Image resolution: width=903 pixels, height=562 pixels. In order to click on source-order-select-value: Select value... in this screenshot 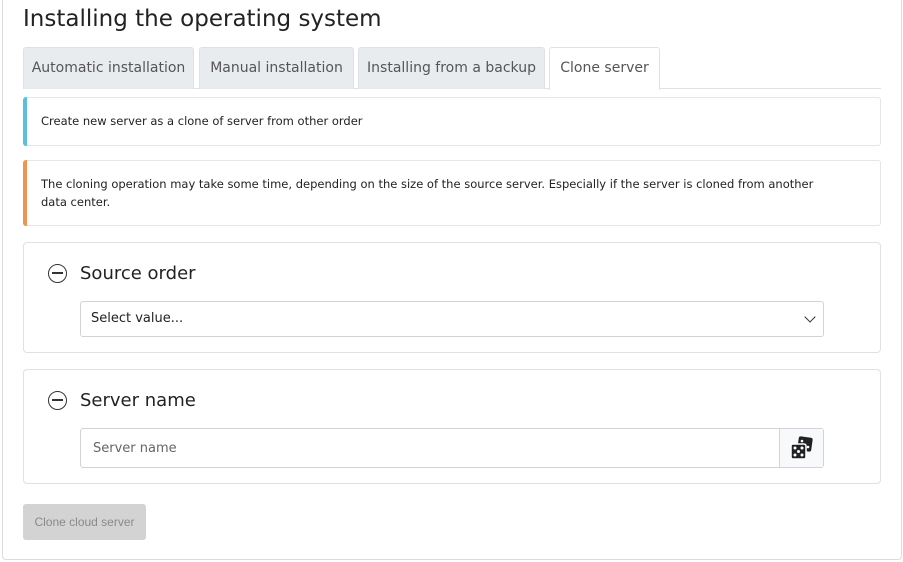, I will do `click(137, 318)`.